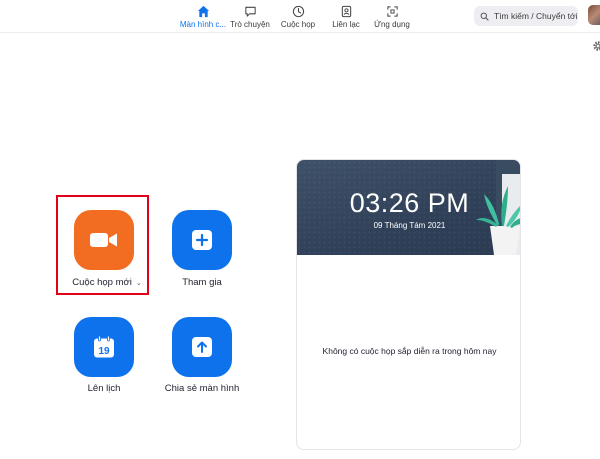  Describe the element at coordinates (102, 282) in the screenshot. I see `new-meeting-label: Cuộc họp mới` at that location.